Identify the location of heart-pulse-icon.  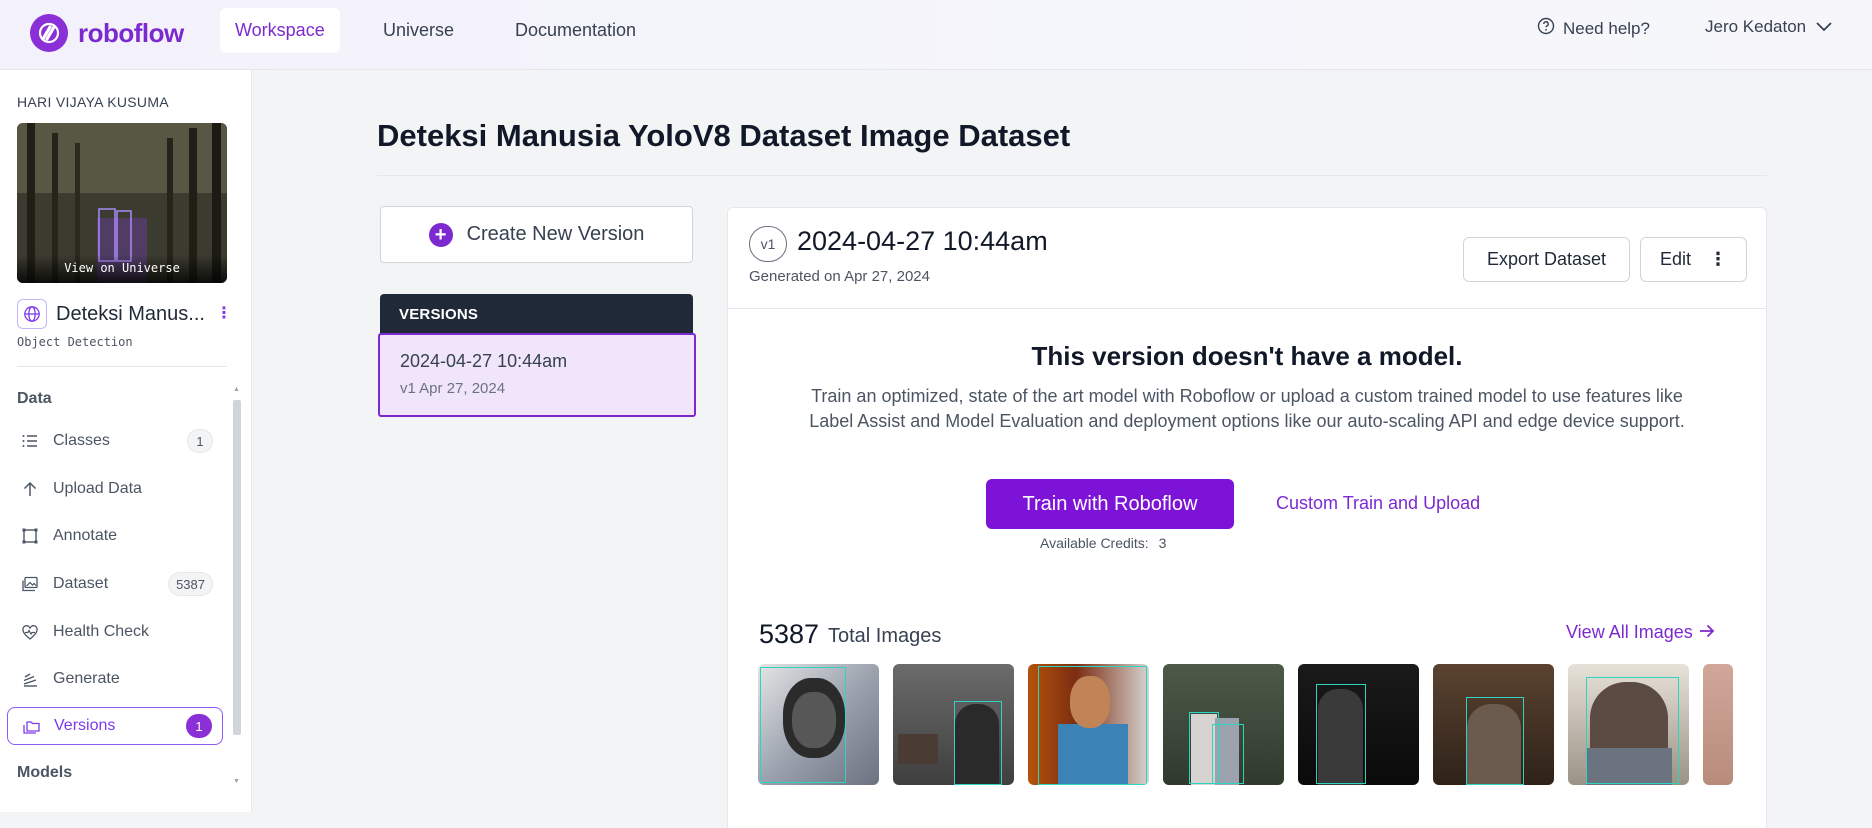
(30, 632).